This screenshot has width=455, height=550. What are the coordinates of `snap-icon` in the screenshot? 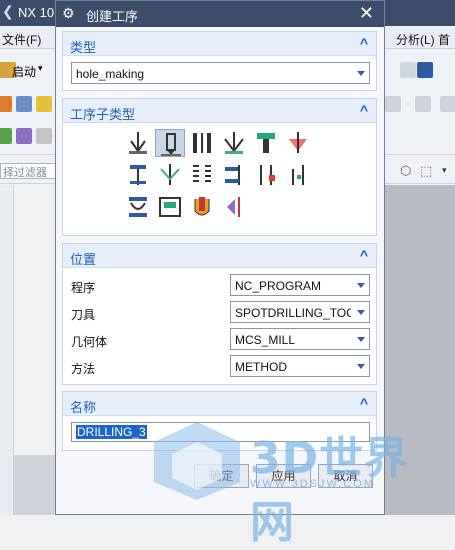 It's located at (408, 70).